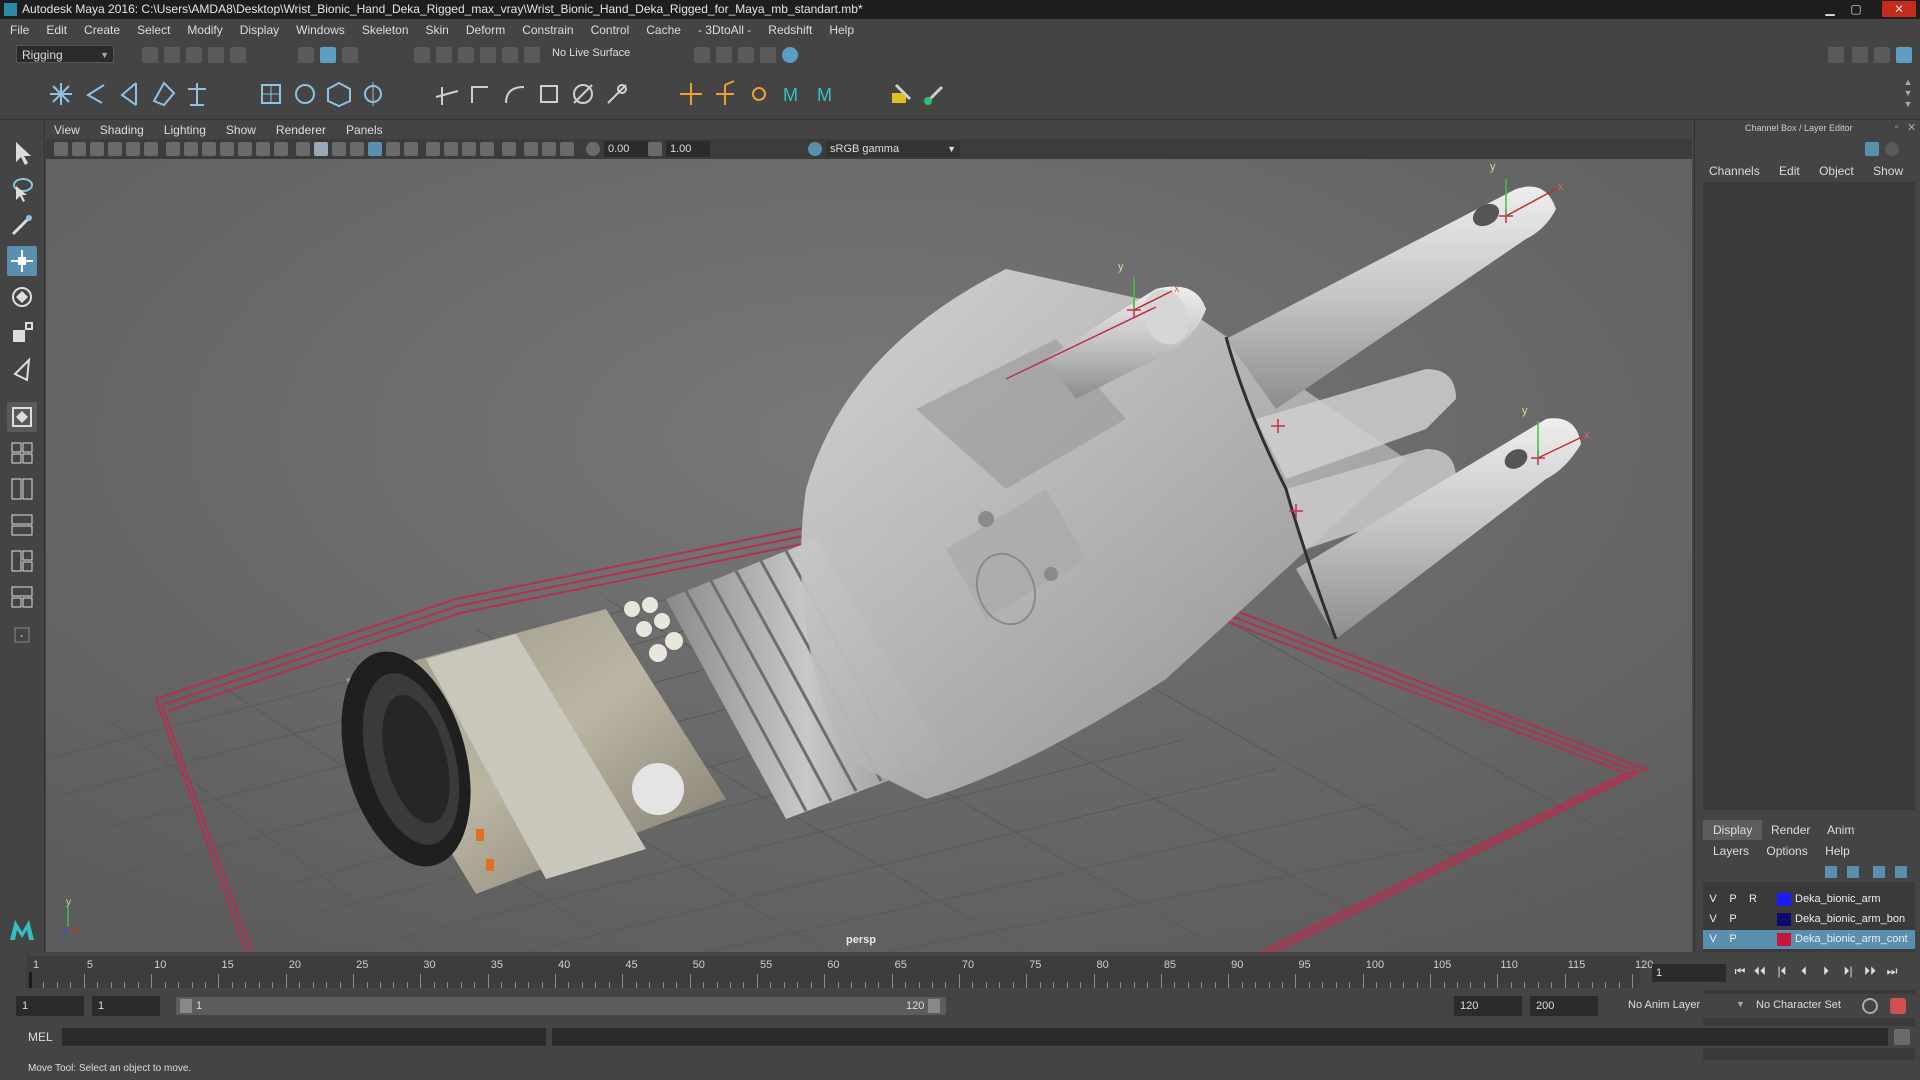 Image resolution: width=1920 pixels, height=1080 pixels. I want to click on quick-layout-graph-icon, so click(22, 561).